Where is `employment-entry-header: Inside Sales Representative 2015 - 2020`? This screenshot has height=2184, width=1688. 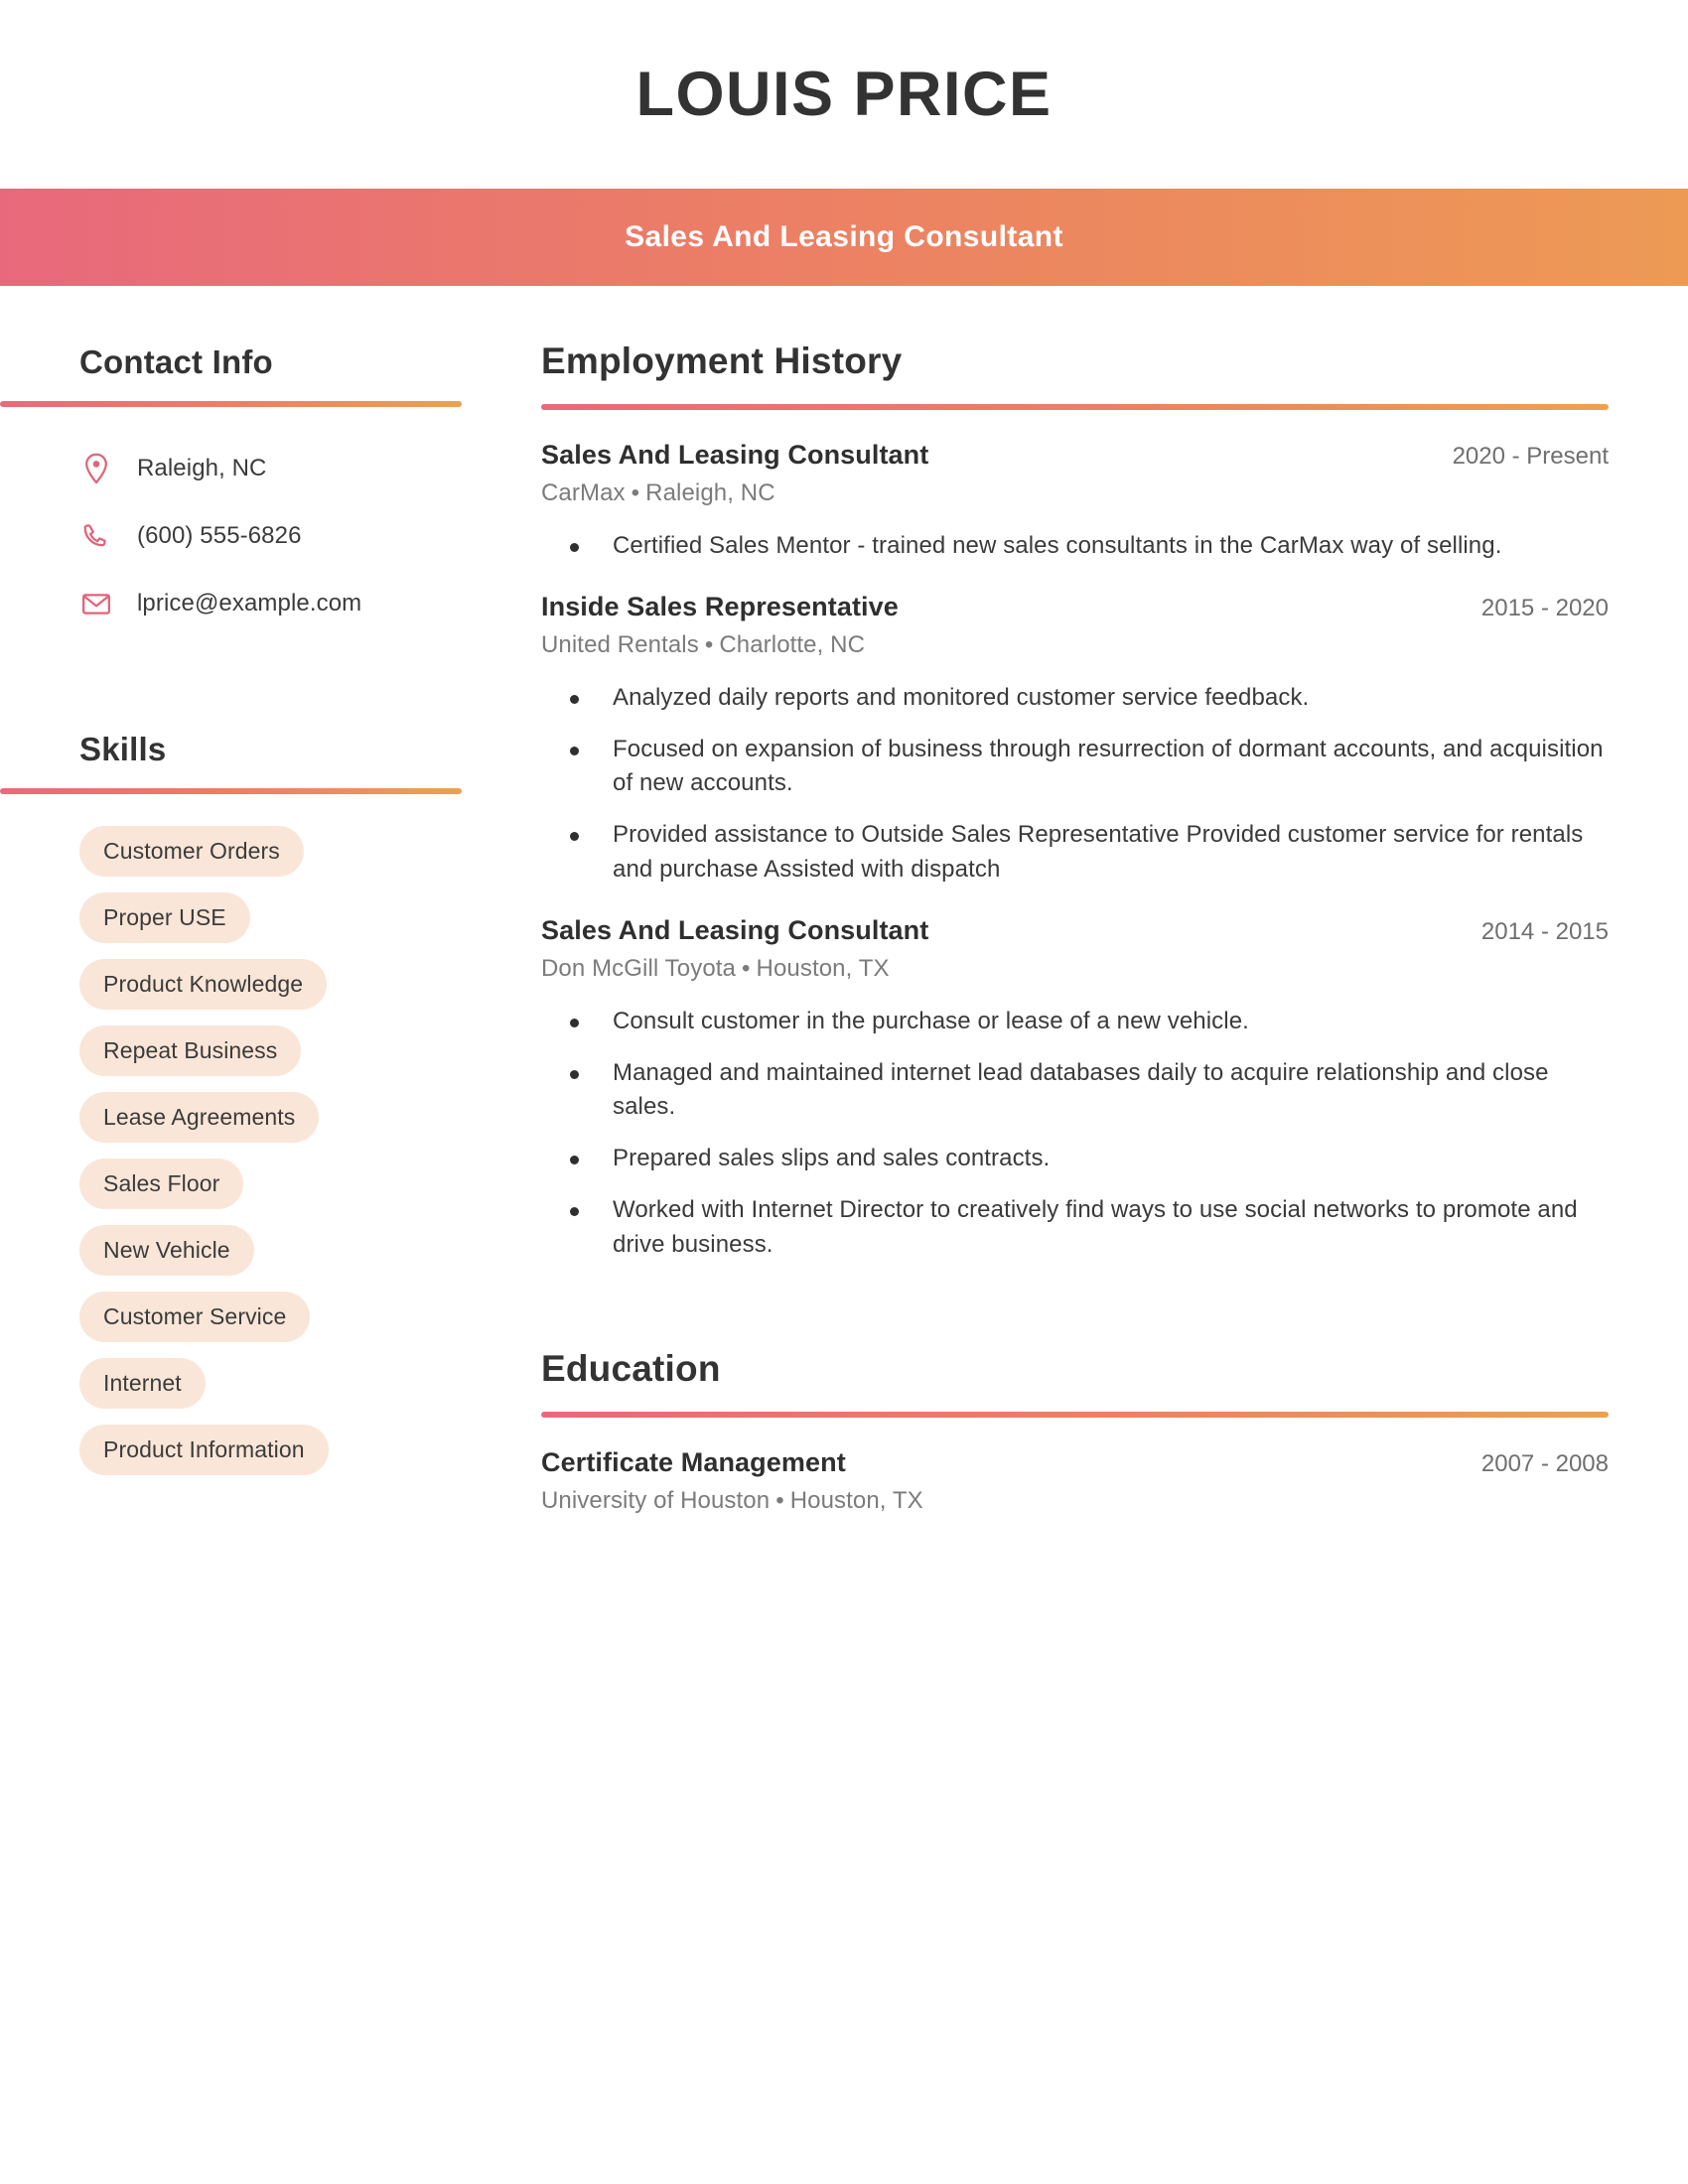 employment-entry-header: Inside Sales Representative 2015 - 2020 is located at coordinates (1075, 607).